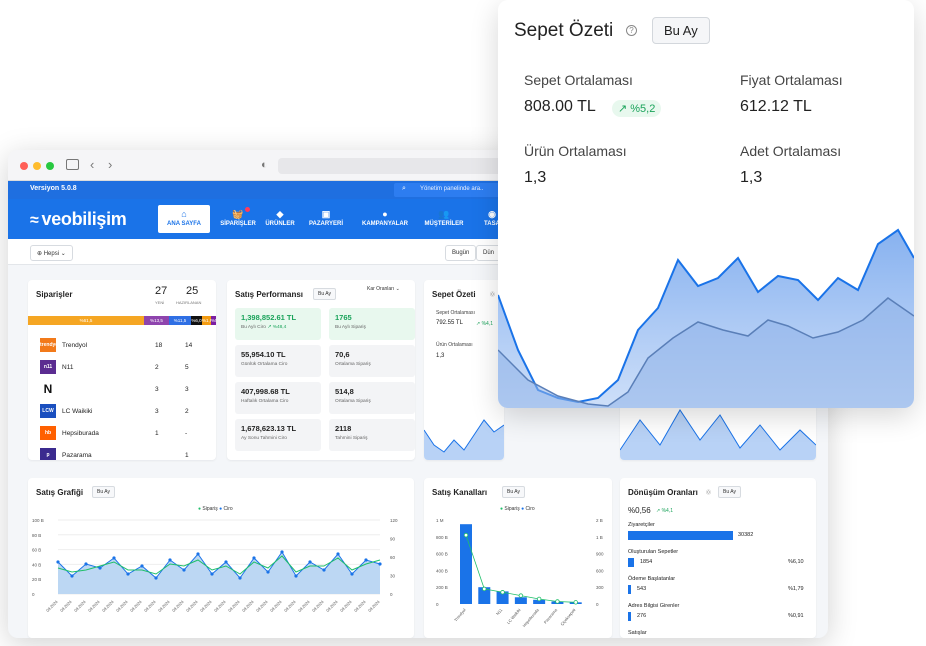 This screenshot has height=646, width=926. What do you see at coordinates (48, 411) in the screenshot?
I see `store-logo: LCW` at bounding box center [48, 411].